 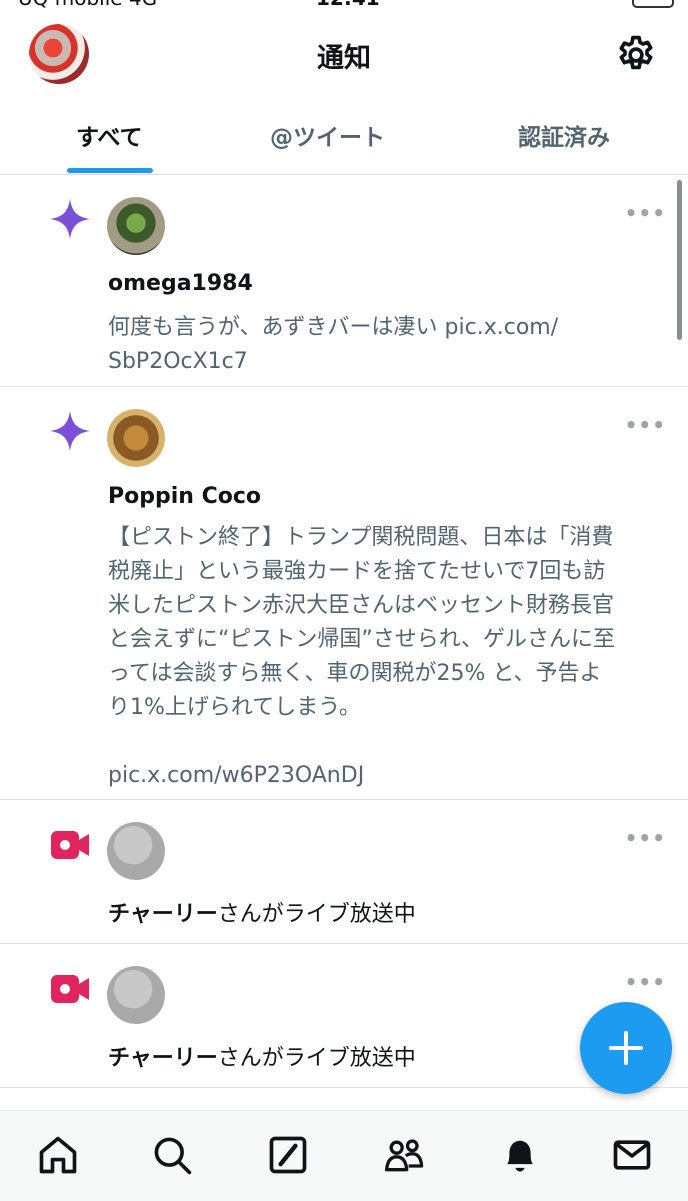 What do you see at coordinates (110, 170) in the screenshot?
I see `active-tab-indicator` at bounding box center [110, 170].